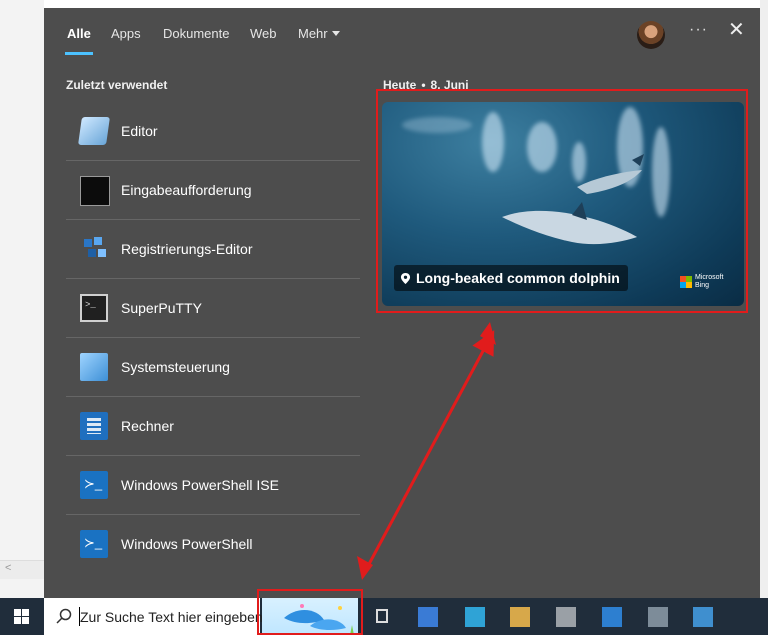 The height and width of the screenshot is (640, 768). I want to click on highlight-box-taskbar, so click(310, 612).